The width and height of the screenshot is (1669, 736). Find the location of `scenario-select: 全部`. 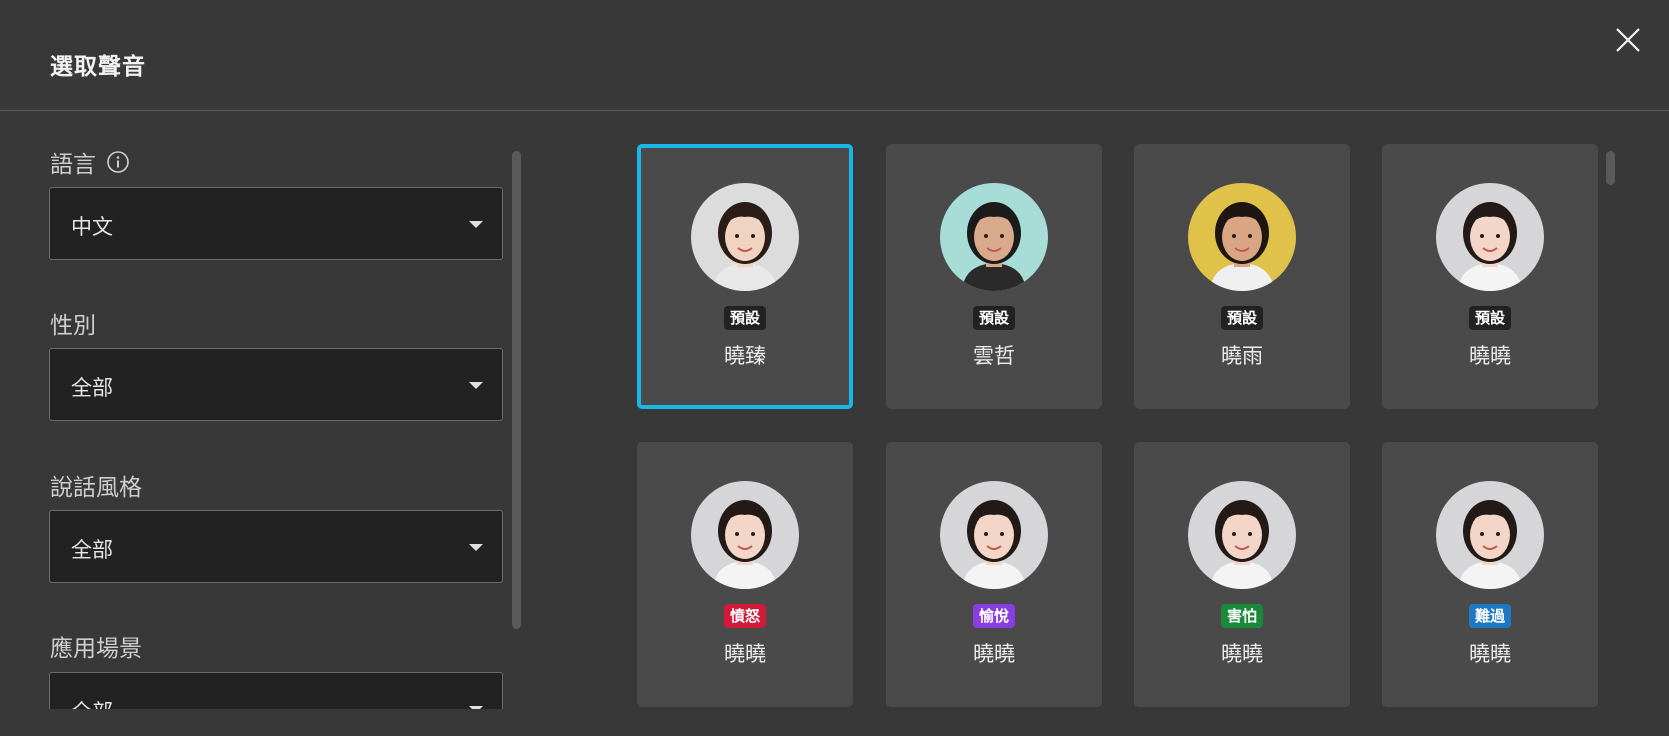

scenario-select: 全部 is located at coordinates (276, 690).